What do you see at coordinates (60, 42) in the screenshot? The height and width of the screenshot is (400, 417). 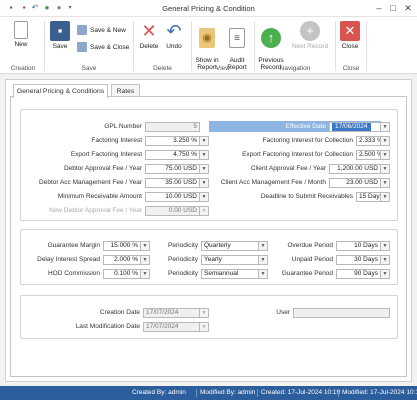 I see `save-button: ▪ Save` at bounding box center [60, 42].